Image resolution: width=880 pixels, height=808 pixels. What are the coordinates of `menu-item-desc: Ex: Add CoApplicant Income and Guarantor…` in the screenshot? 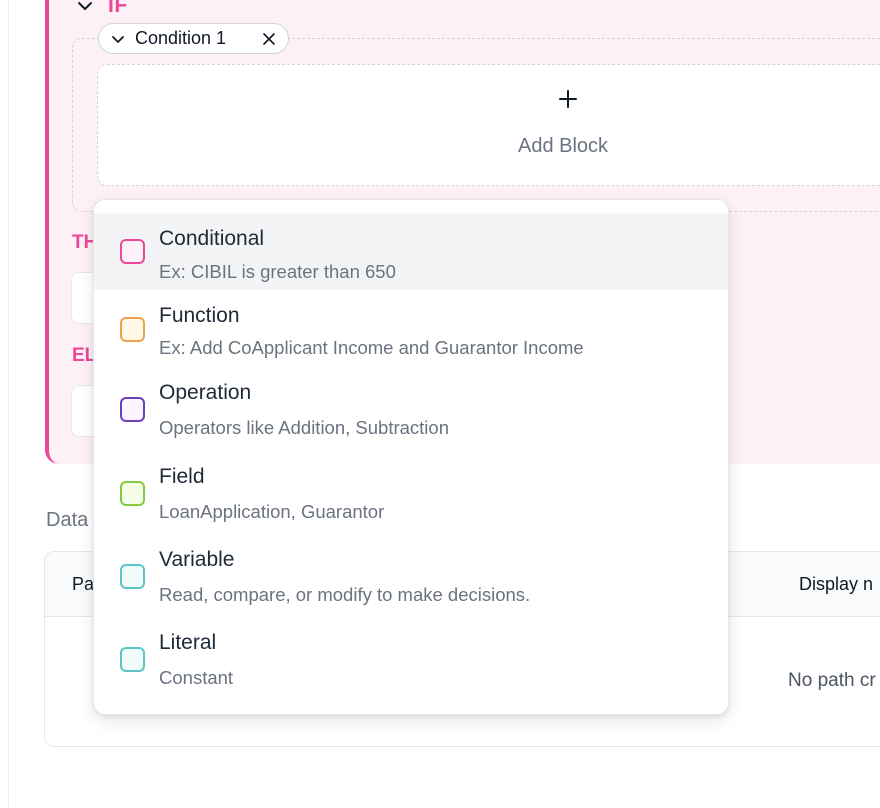 It's located at (371, 347).